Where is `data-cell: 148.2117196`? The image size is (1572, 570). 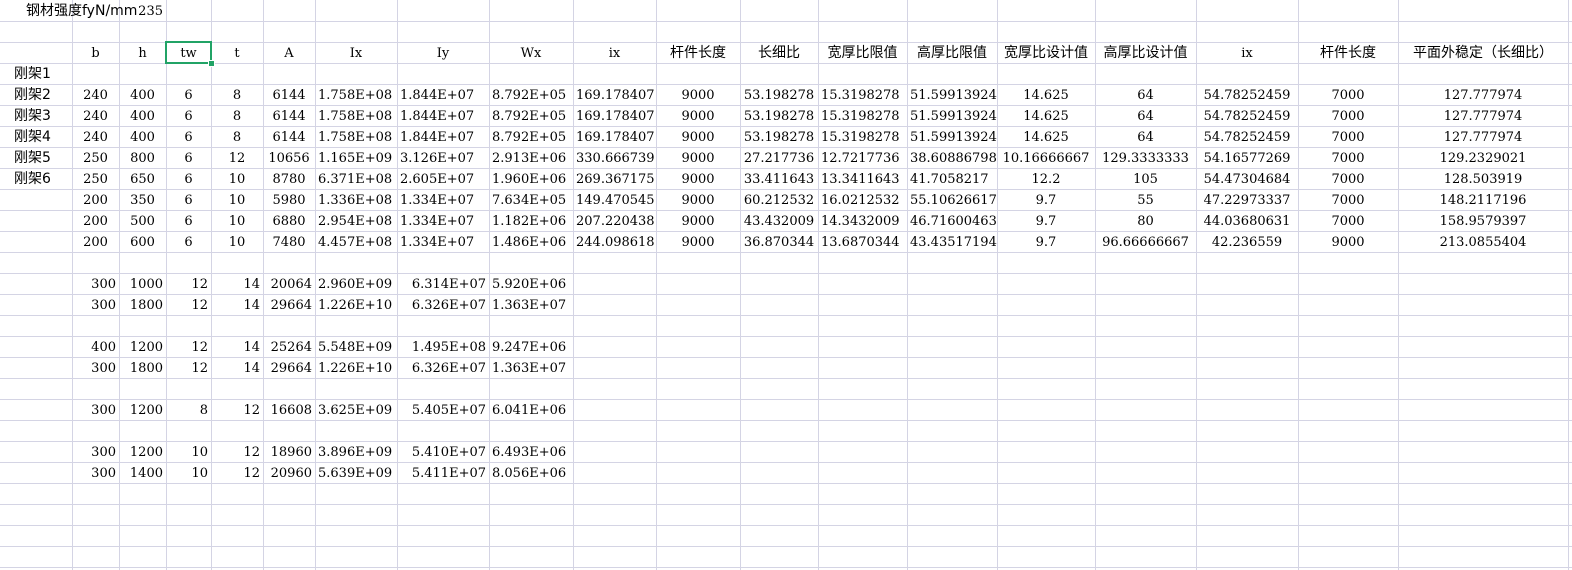 data-cell: 148.2117196 is located at coordinates (1483, 200).